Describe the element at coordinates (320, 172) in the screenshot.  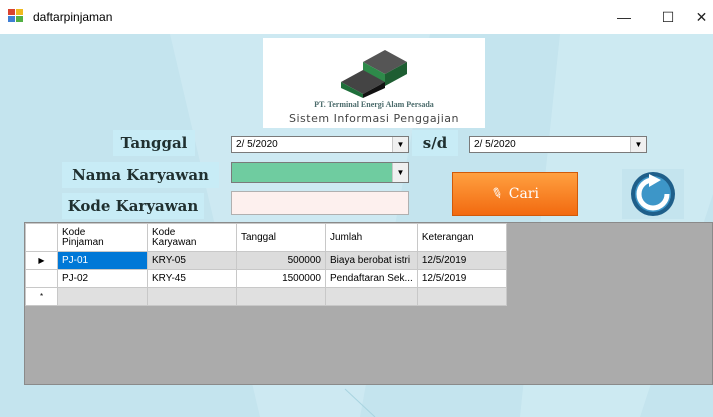
I see `nama-karyawan-select: ▼` at that location.